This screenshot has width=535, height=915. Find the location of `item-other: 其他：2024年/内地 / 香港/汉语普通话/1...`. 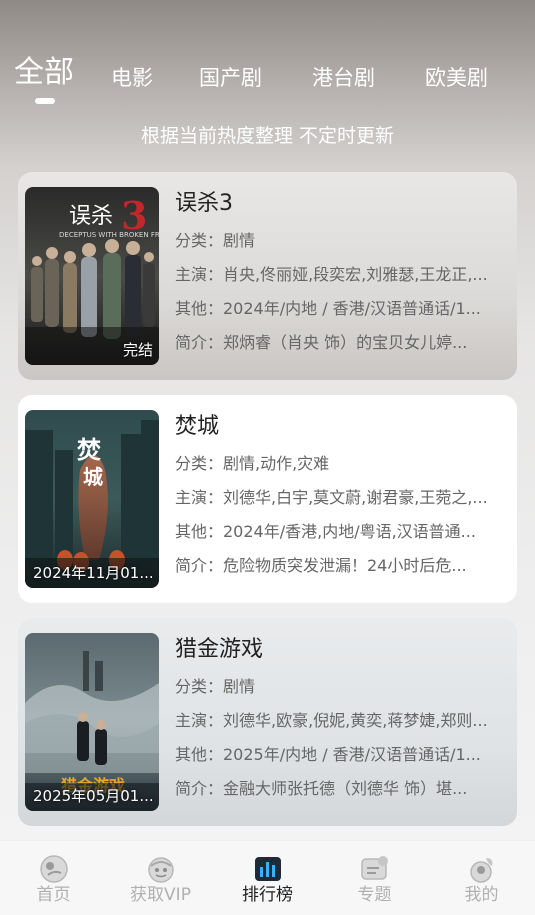

item-other: 其他：2024年/内地 / 香港/汉语普通话/1... is located at coordinates (328, 308).